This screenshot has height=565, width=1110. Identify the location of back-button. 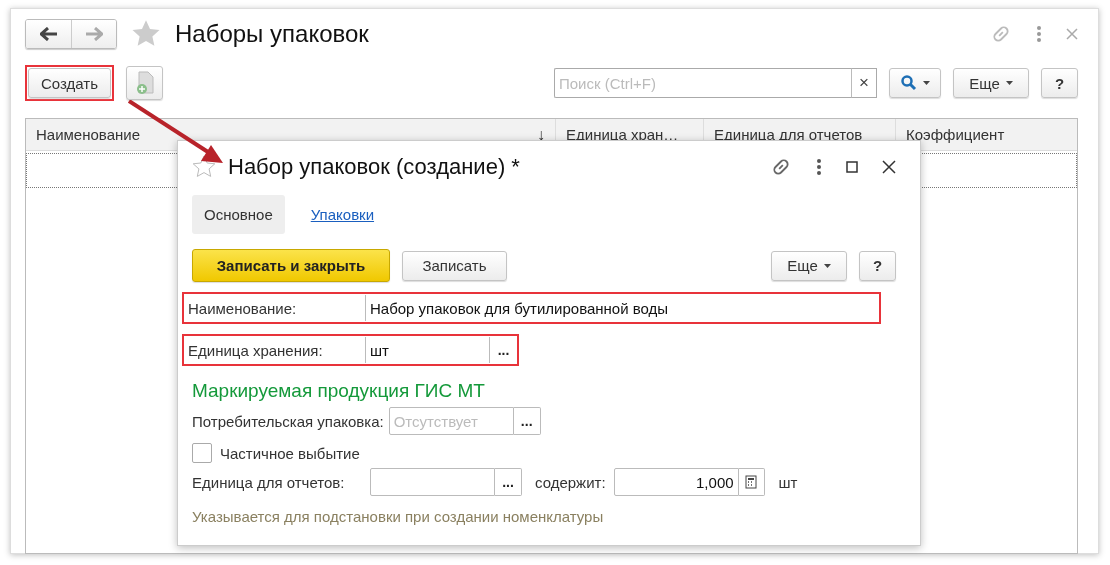
(48, 34).